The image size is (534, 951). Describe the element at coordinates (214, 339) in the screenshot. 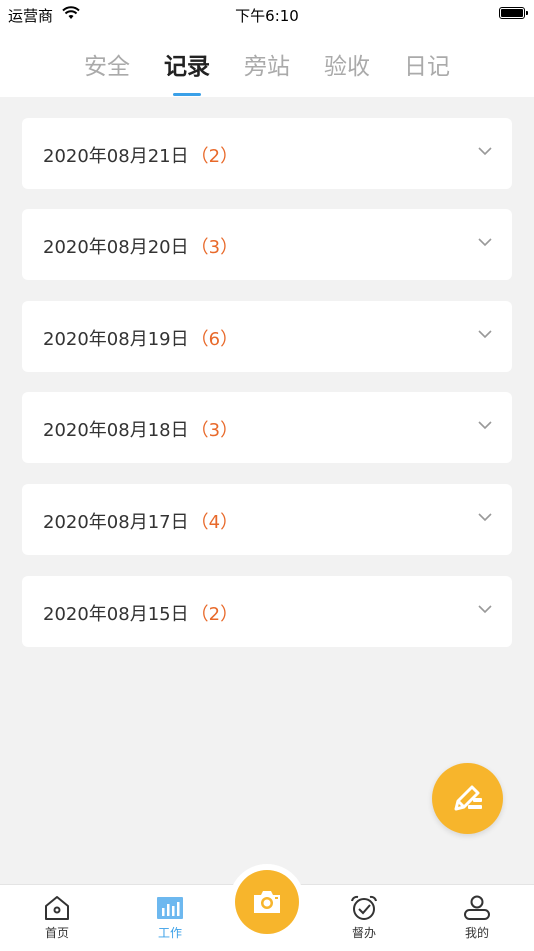

I see `record-count: （6）` at that location.